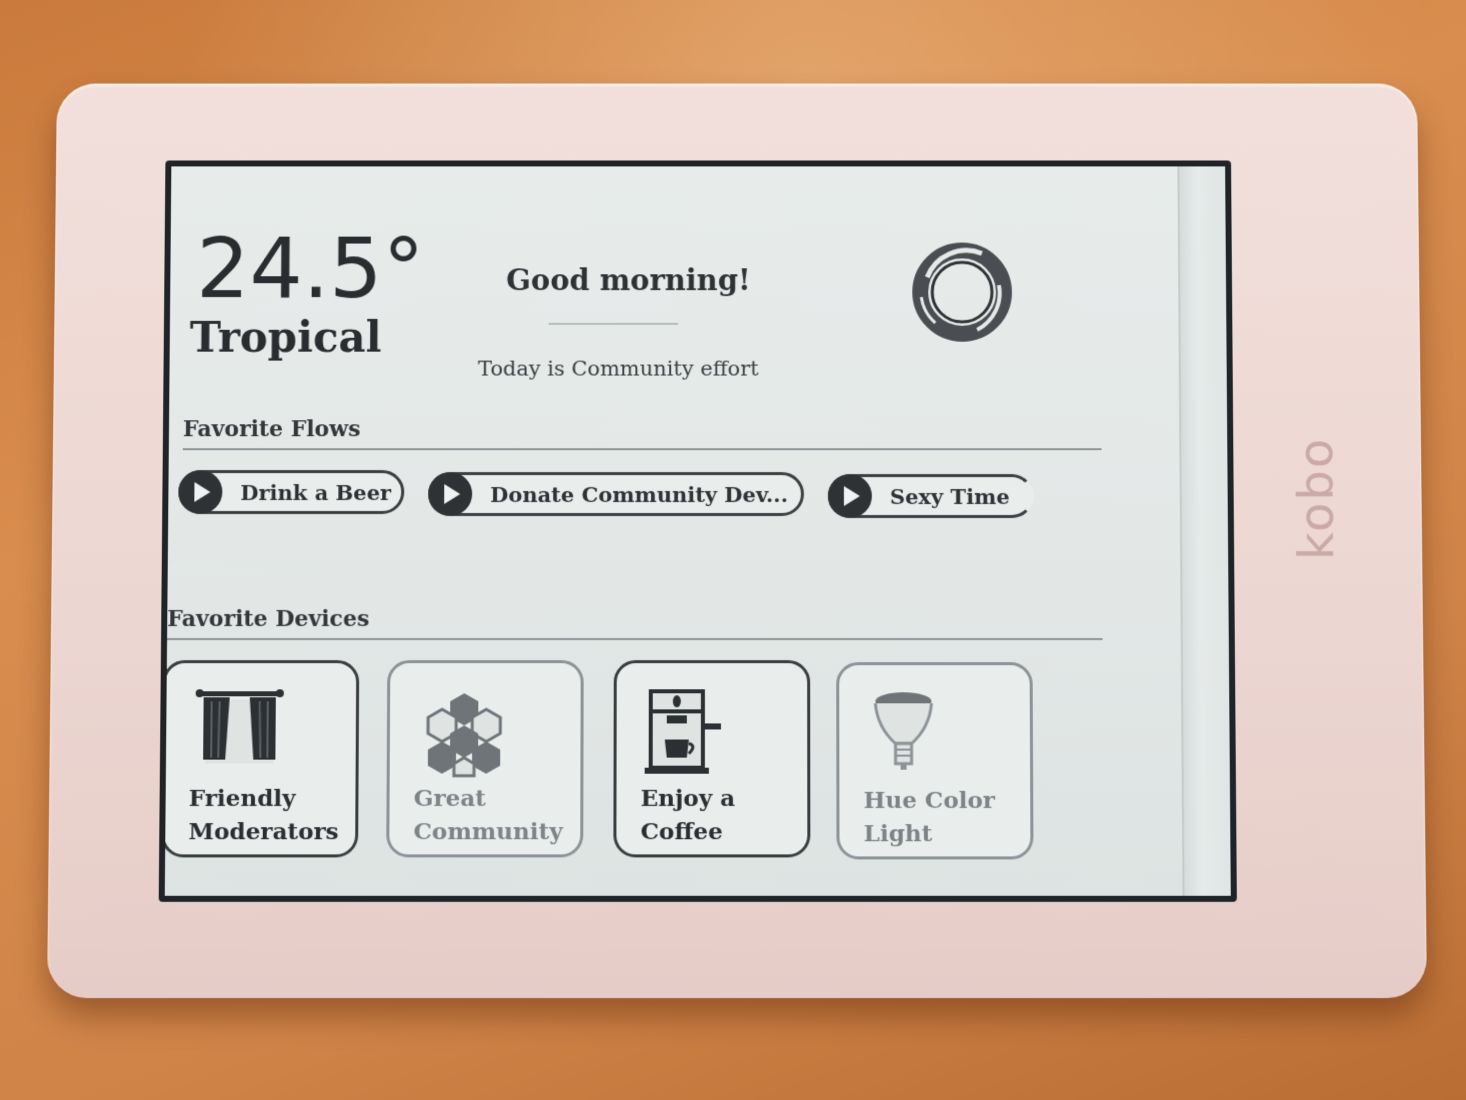  I want to click on device-tile-hue-light: Hue Color Light, so click(935, 761).